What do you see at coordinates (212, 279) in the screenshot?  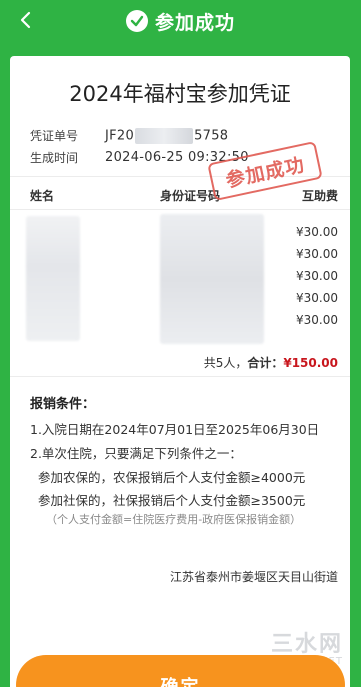 I see `id-redaction-mask` at bounding box center [212, 279].